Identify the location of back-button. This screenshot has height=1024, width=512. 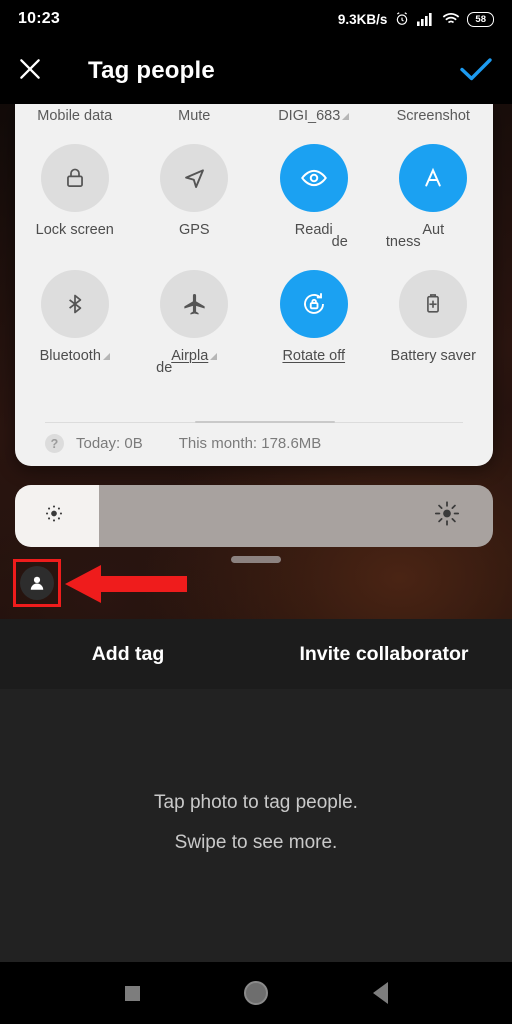
(380, 993).